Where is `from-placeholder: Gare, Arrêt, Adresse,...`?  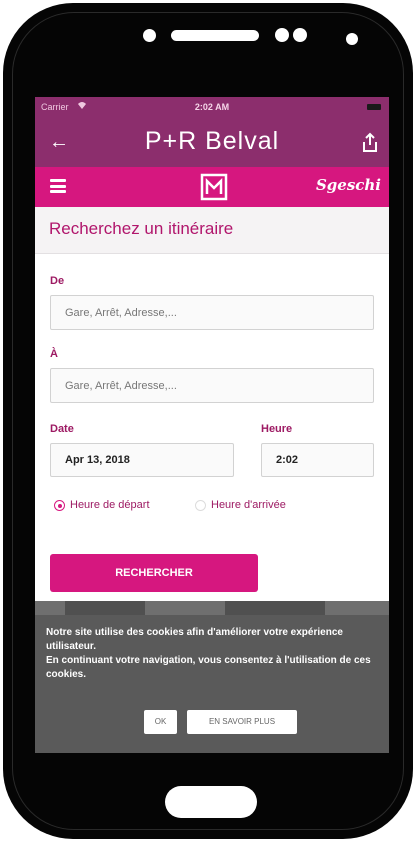 from-placeholder: Gare, Arrêt, Adresse,... is located at coordinates (121, 312).